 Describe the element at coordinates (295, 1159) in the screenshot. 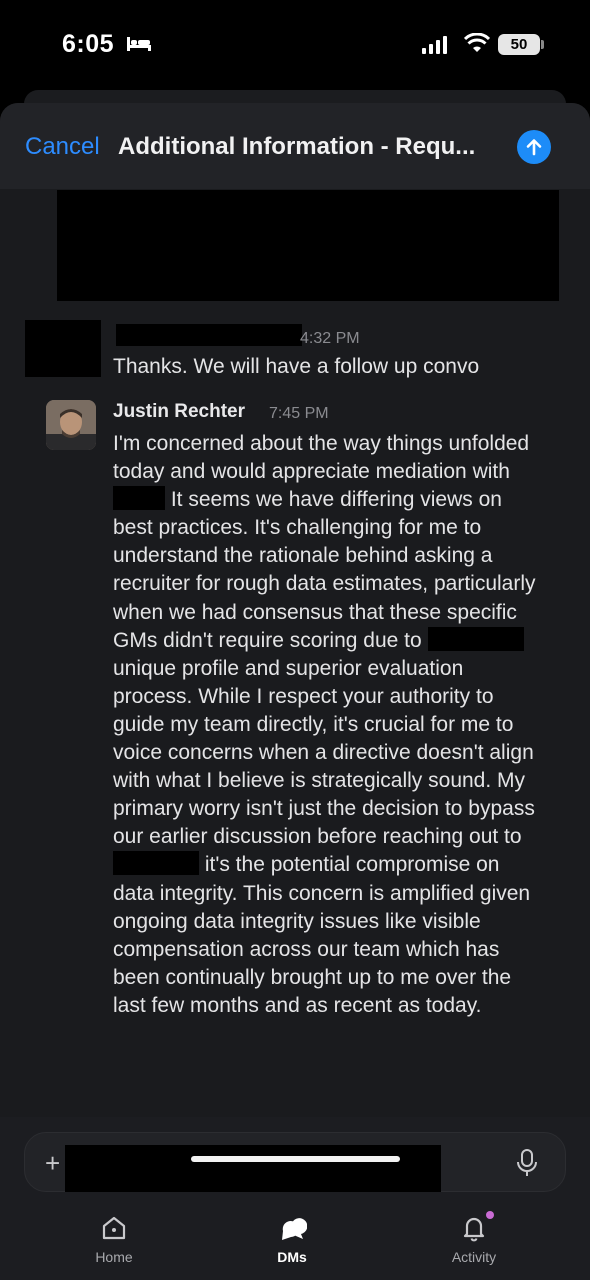

I see `home-indicator` at that location.